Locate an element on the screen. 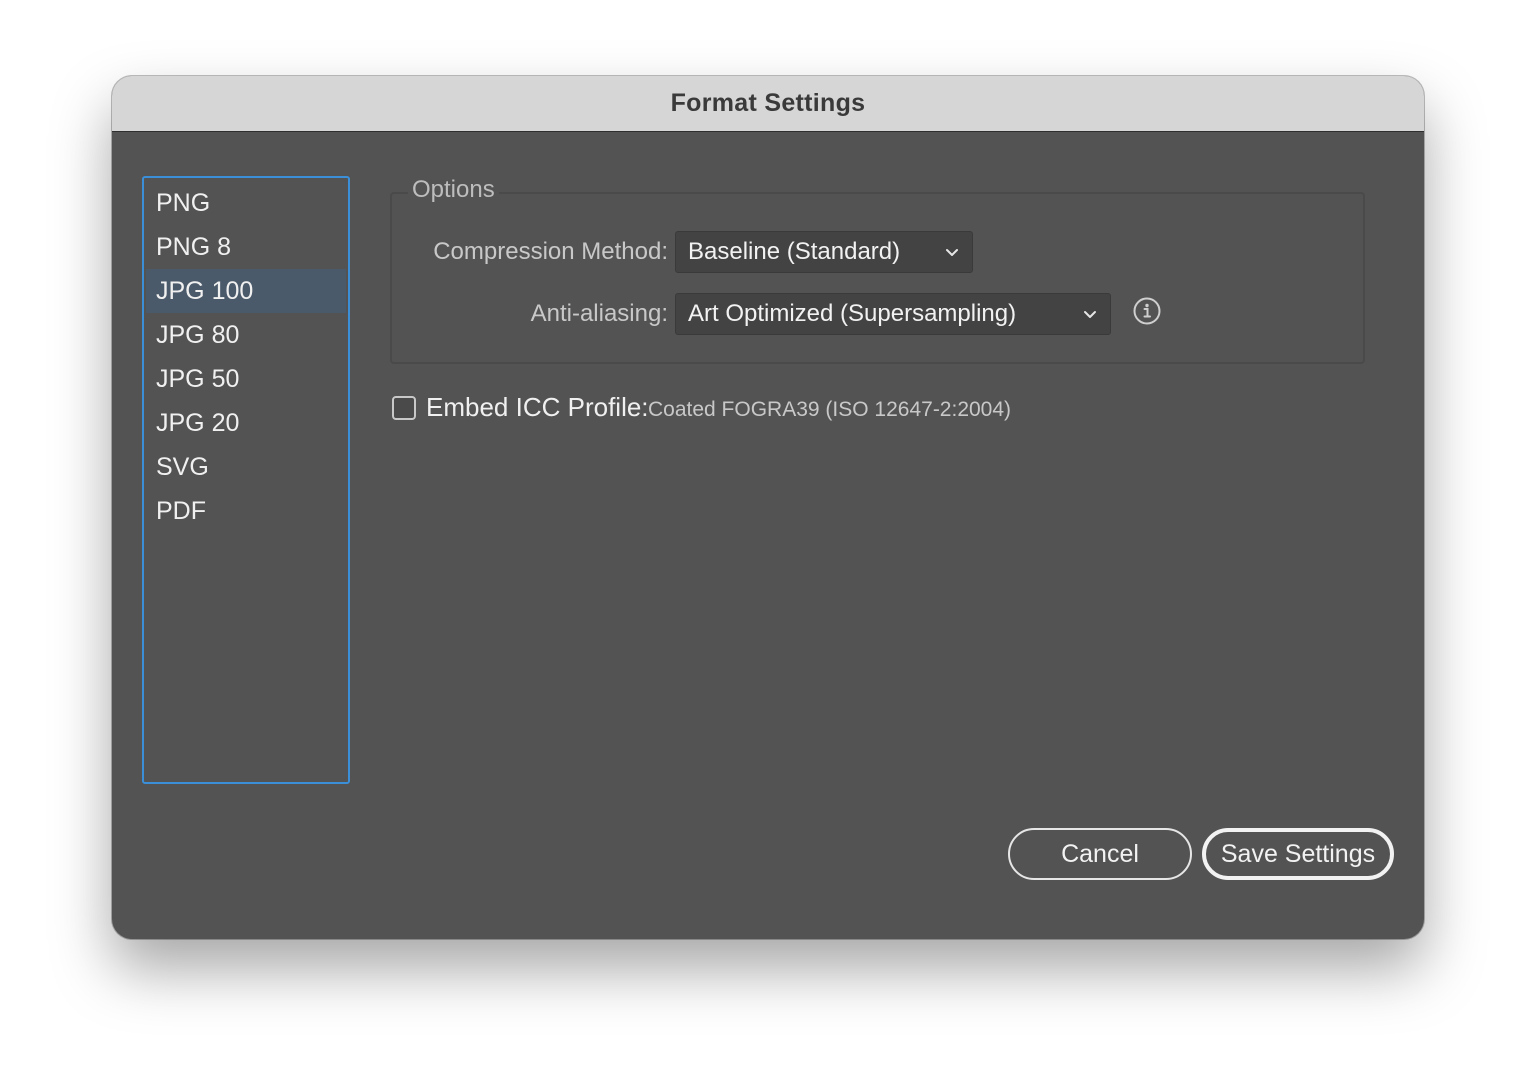 The height and width of the screenshot is (1088, 1536). format-item-pdf: PDF is located at coordinates (246, 511).